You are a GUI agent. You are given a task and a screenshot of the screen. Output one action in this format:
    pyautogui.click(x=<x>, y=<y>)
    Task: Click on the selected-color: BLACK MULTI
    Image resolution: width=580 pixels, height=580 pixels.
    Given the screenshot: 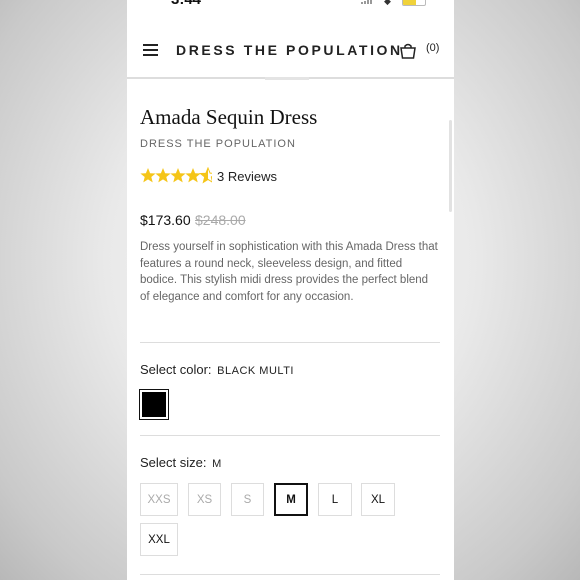 What is the action you would take?
    pyautogui.click(x=255, y=371)
    